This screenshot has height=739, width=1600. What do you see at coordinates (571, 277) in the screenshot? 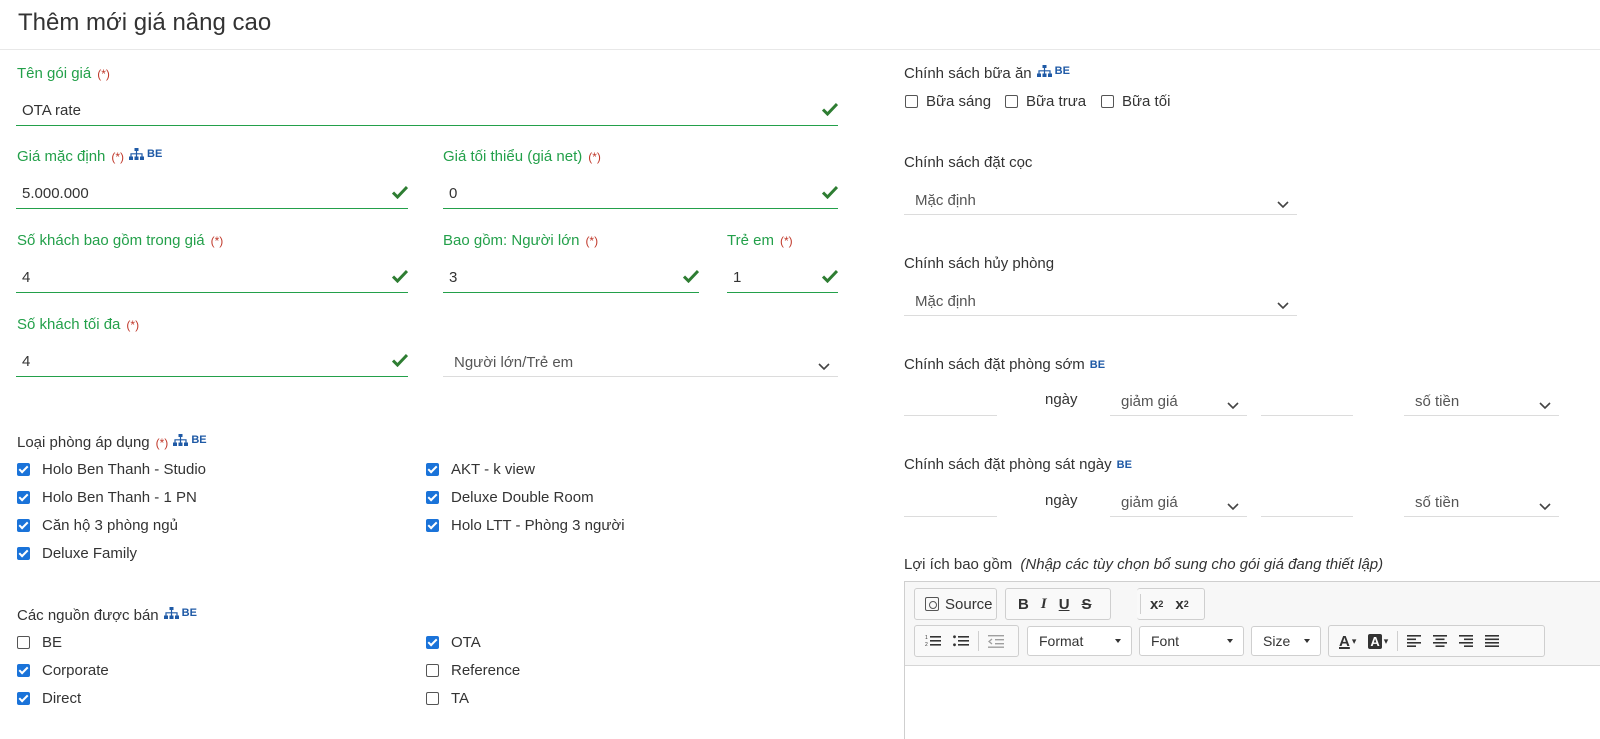
I see `adults-input` at bounding box center [571, 277].